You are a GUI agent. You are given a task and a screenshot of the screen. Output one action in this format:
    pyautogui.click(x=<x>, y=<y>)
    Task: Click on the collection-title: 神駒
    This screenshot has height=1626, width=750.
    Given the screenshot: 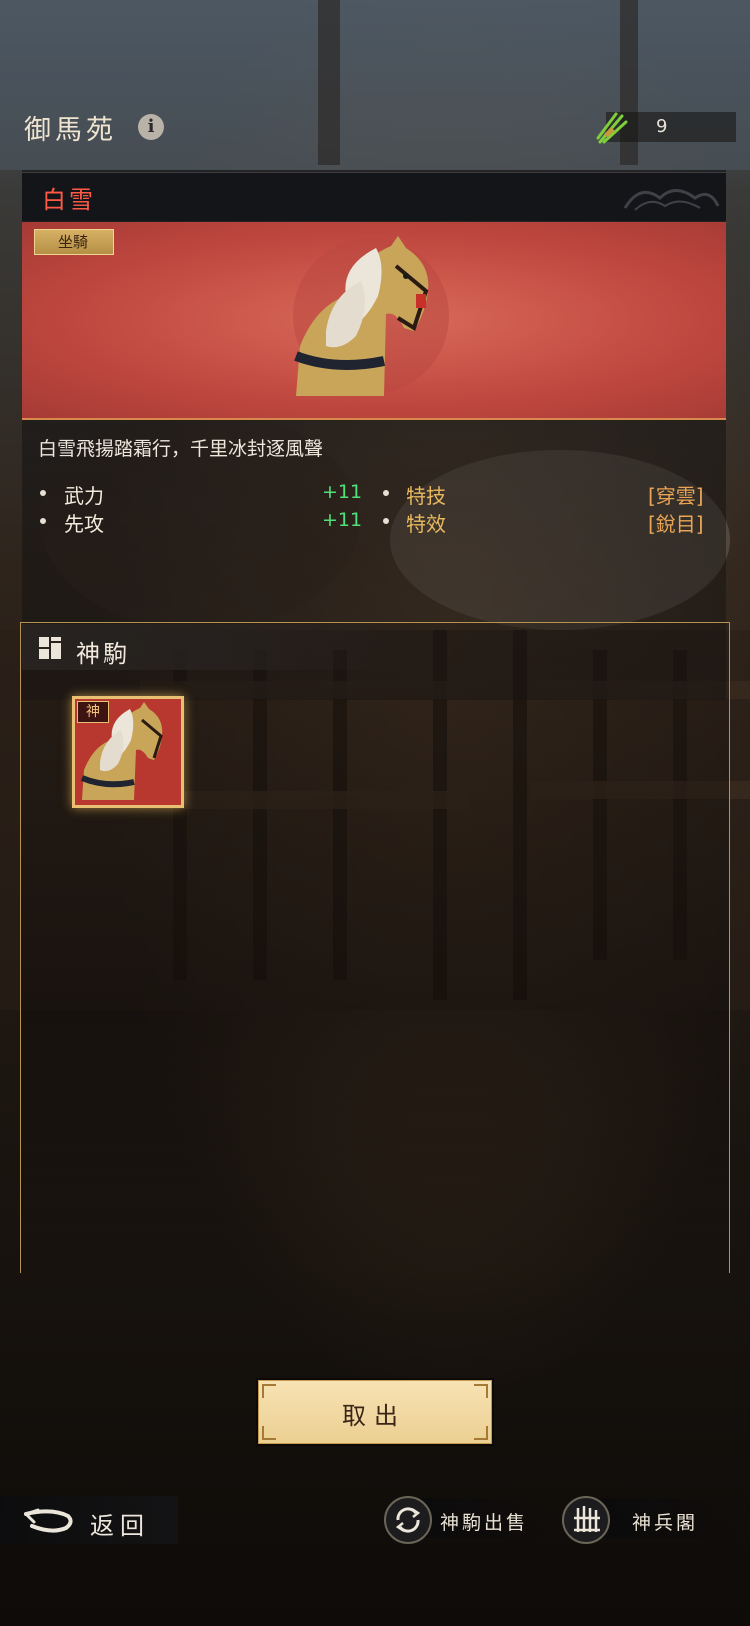 What is the action you would take?
    pyautogui.click(x=103, y=654)
    